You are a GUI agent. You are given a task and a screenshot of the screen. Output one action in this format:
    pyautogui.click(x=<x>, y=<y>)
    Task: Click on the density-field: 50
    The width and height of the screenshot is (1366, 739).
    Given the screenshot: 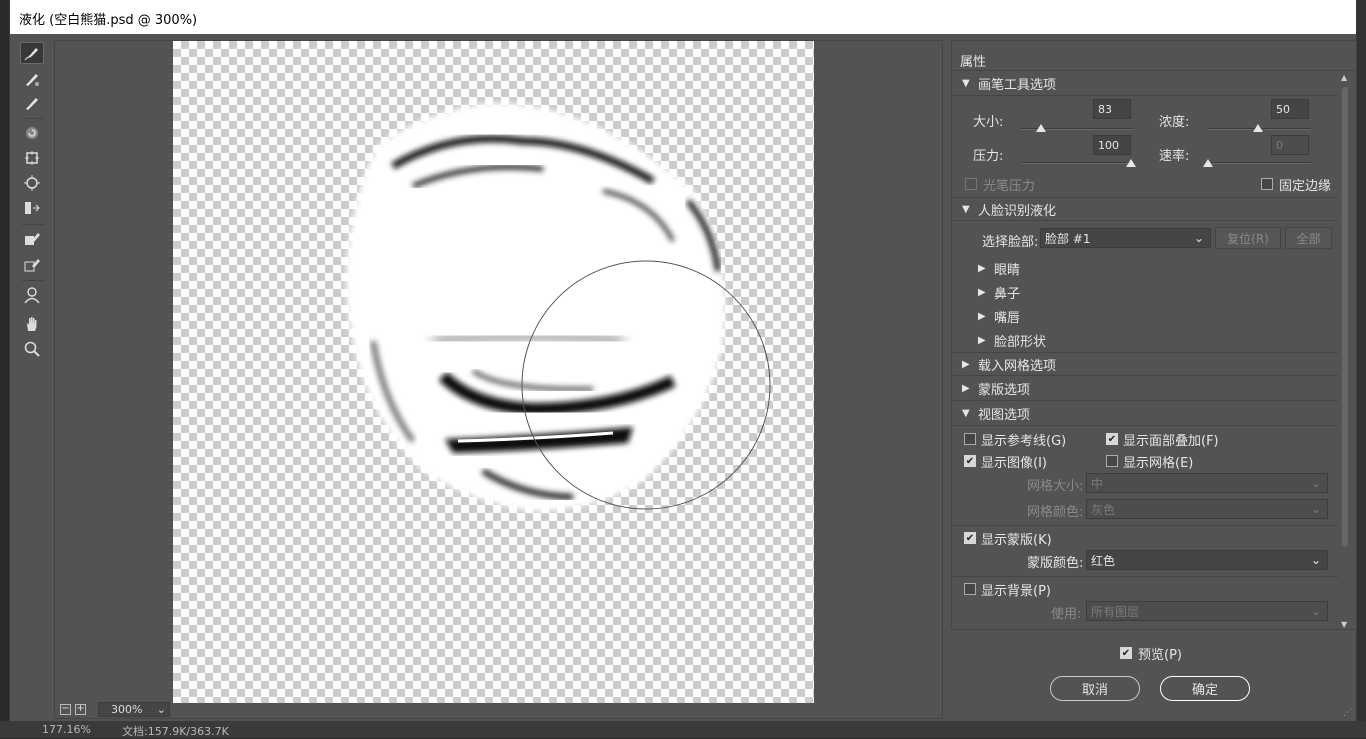 What is the action you would take?
    pyautogui.click(x=1290, y=109)
    